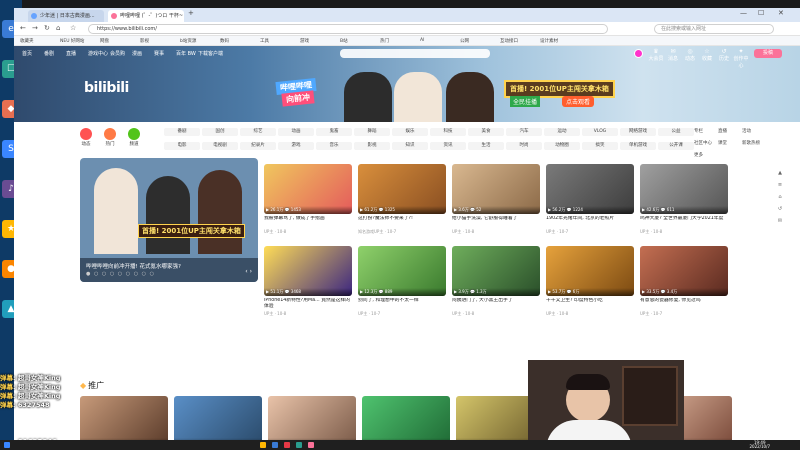 The height and width of the screenshot is (450, 800). What do you see at coordinates (264, 41) in the screenshot?
I see `bookmark-item: 工具` at bounding box center [264, 41].